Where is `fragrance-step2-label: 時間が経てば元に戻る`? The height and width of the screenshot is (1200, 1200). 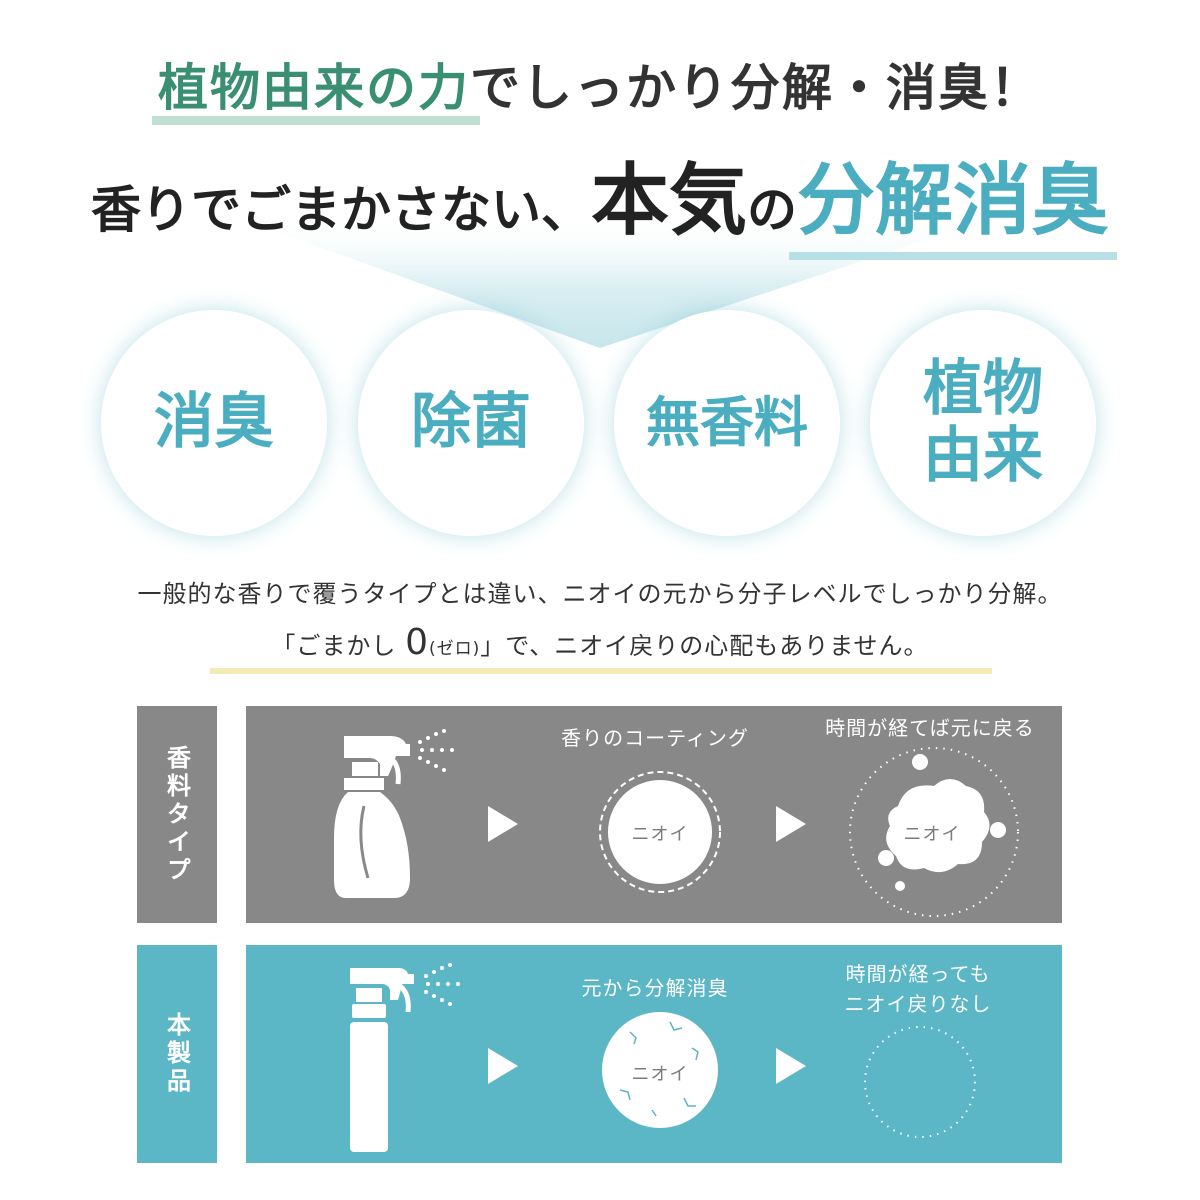
fragrance-step2-label: 時間が経てば元に戻る is located at coordinates (930, 728).